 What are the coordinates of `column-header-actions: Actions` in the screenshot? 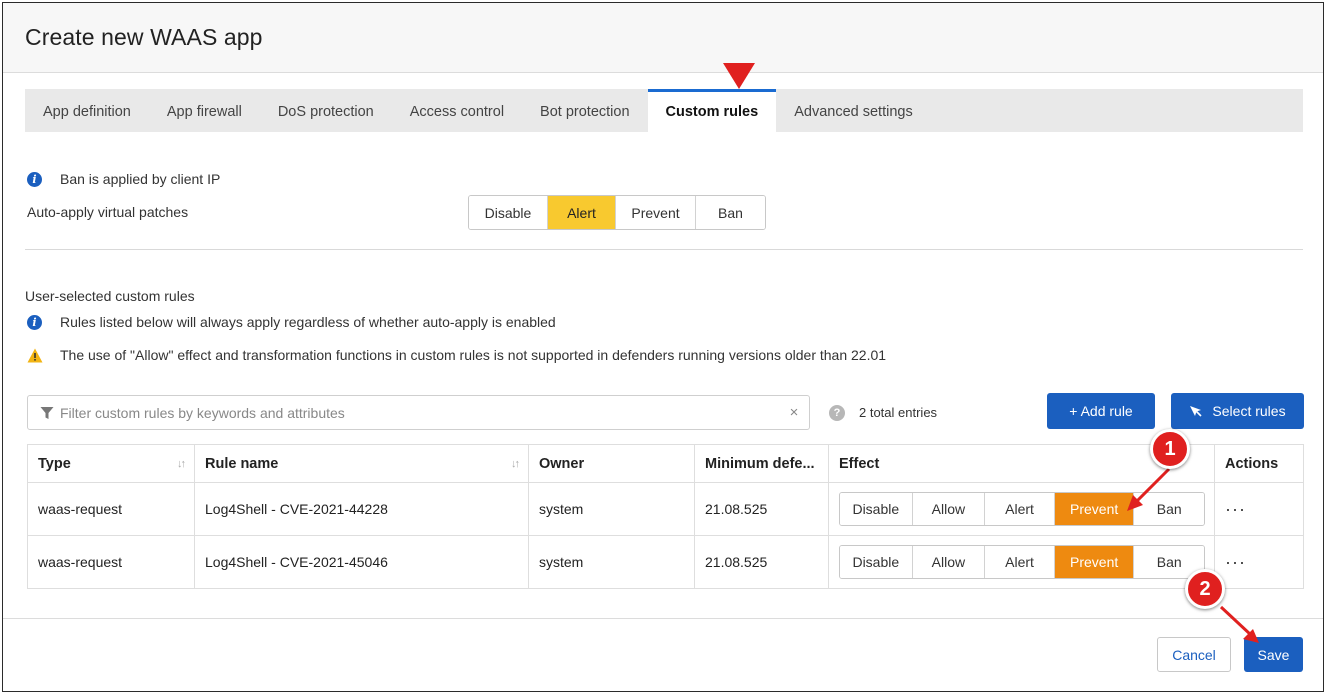 It's located at (1259, 463).